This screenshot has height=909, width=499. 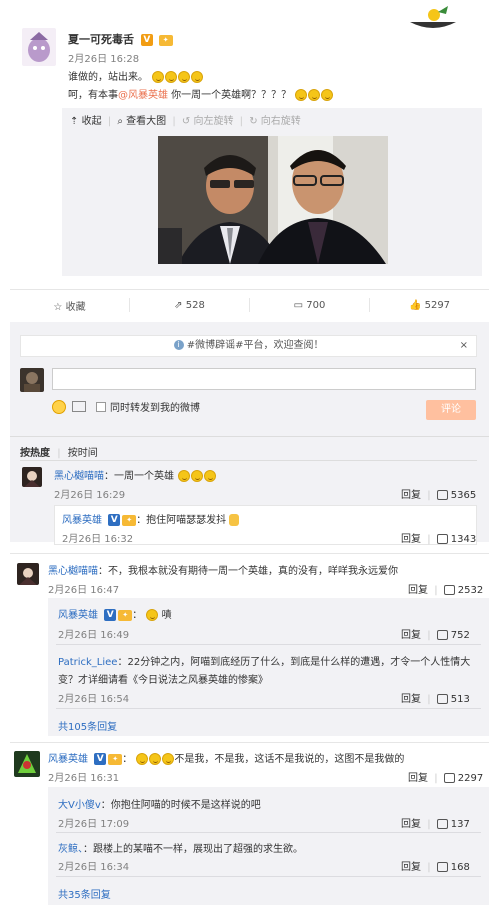 What do you see at coordinates (141, 121) in the screenshot?
I see `view-large-button: ⌕ 查看大图` at bounding box center [141, 121].